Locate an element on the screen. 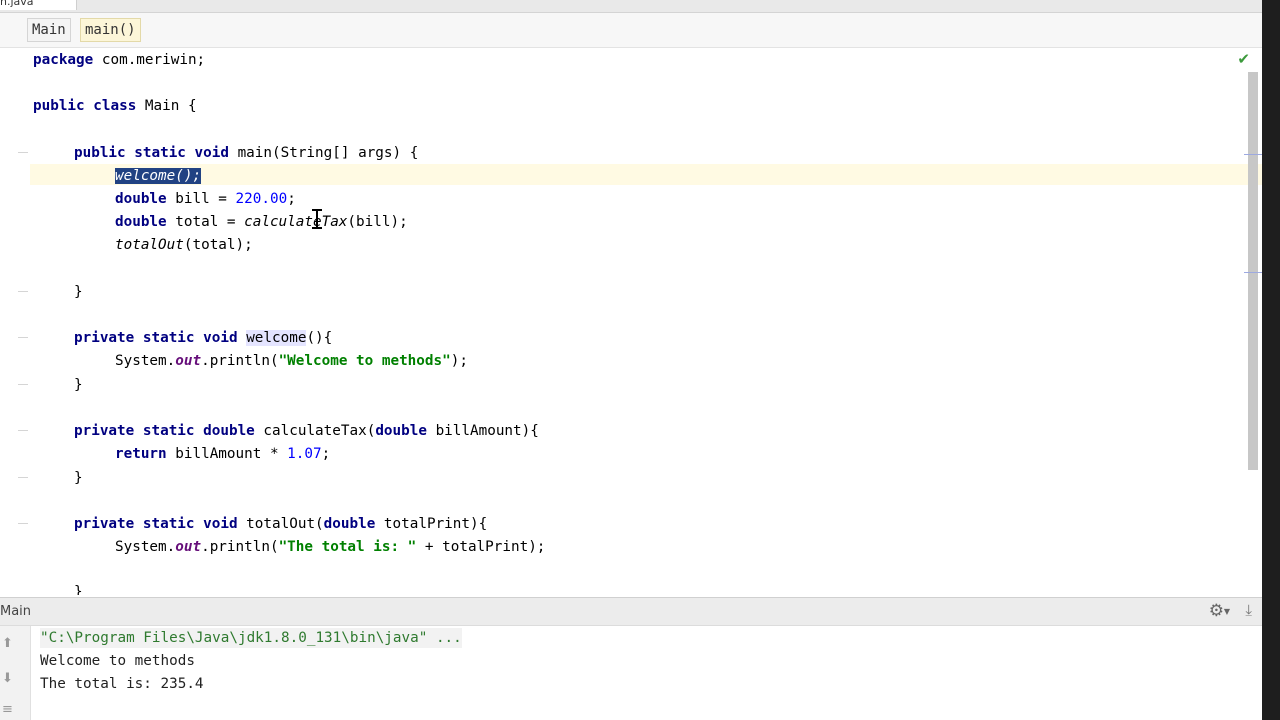 The height and width of the screenshot is (720, 1280). code-line: public class Main { is located at coordinates (115, 106).